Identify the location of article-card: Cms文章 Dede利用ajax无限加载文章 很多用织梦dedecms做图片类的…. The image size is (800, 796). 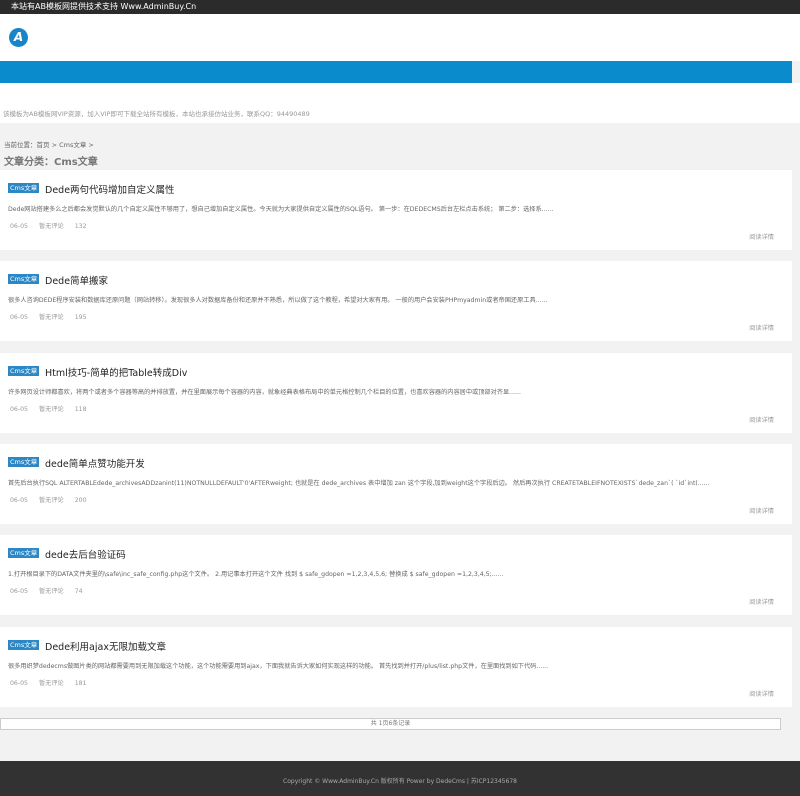
(396, 667).